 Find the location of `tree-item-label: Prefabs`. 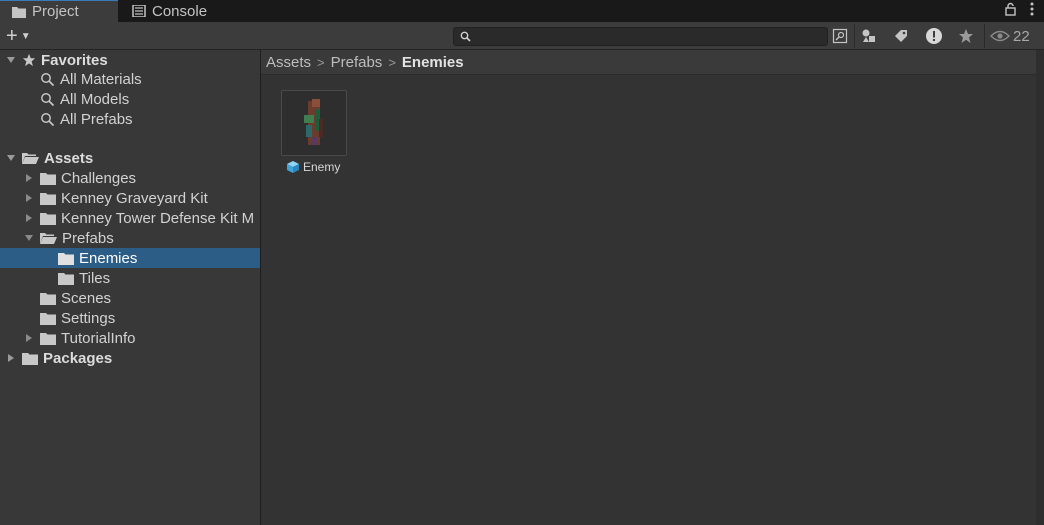

tree-item-label: Prefabs is located at coordinates (88, 238).